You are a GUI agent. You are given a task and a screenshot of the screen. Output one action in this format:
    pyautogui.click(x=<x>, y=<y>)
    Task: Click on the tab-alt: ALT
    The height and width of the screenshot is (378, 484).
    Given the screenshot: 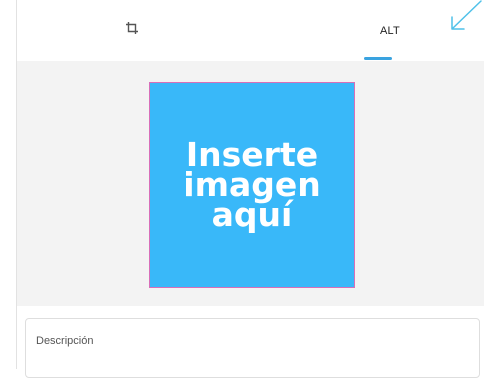 What is the action you would take?
    pyautogui.click(x=390, y=30)
    